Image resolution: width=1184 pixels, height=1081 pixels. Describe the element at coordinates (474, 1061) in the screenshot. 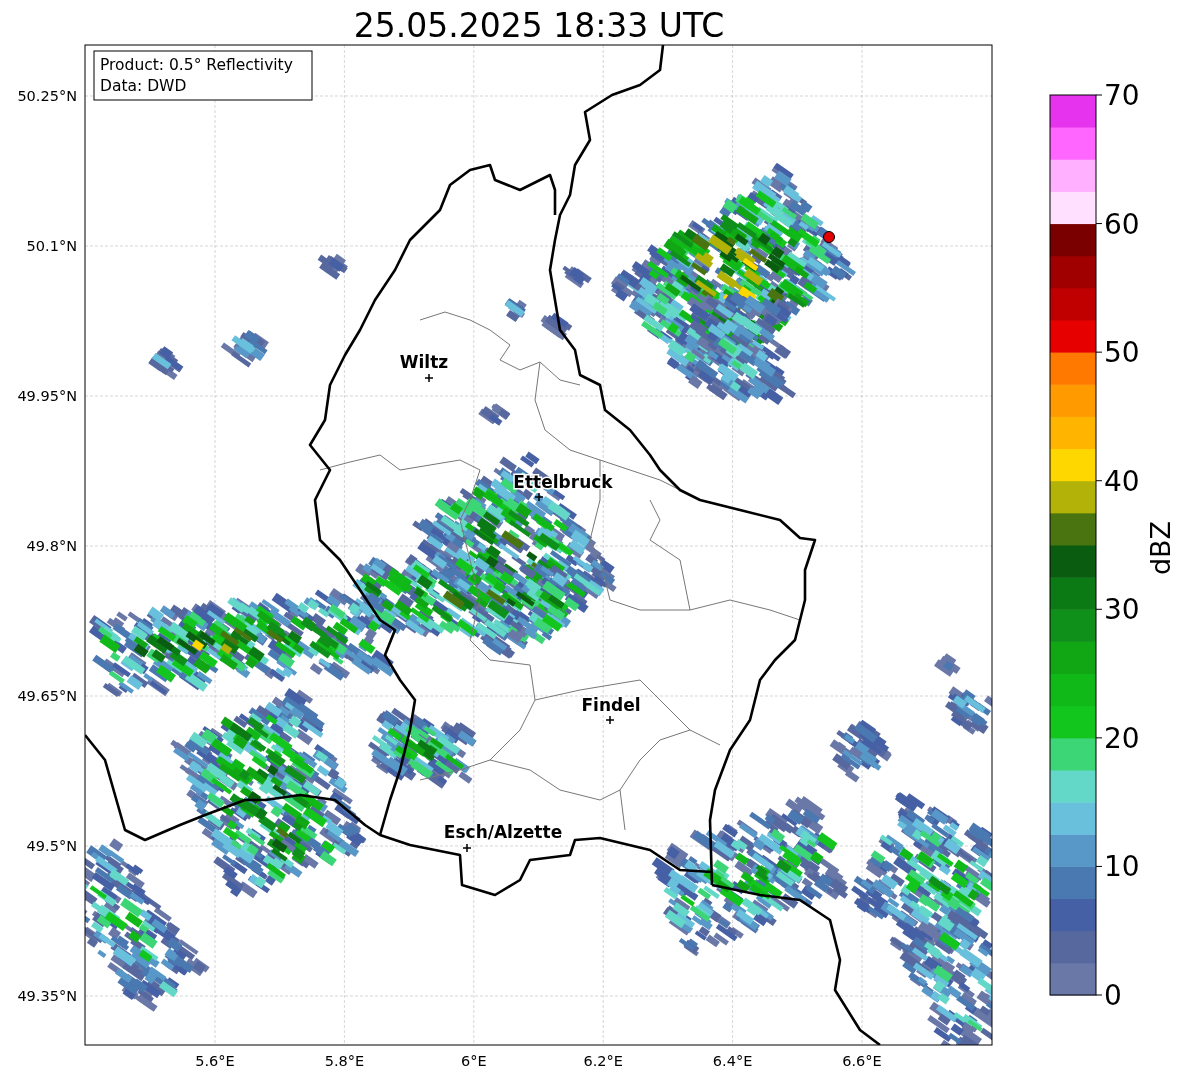

I see `longitude-label: 6°E` at that location.